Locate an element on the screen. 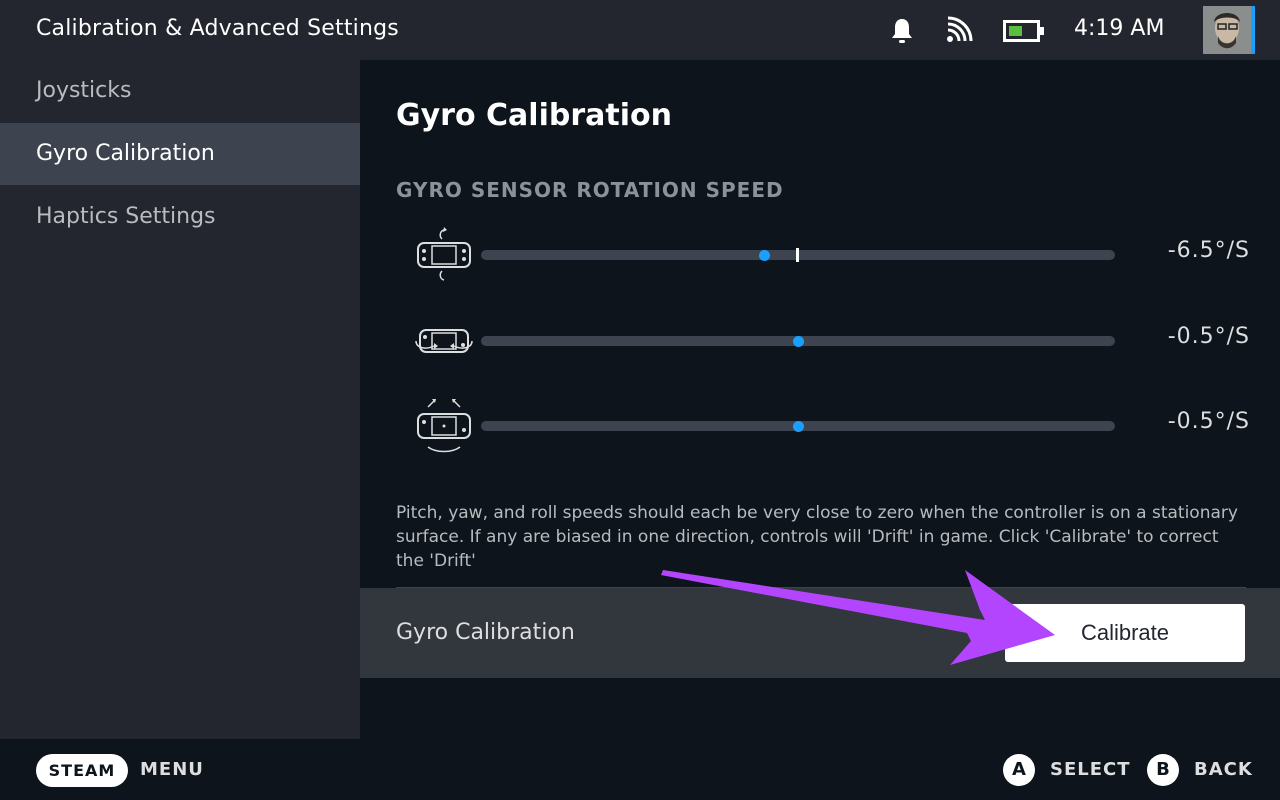 Image resolution: width=1280 pixels, height=800 pixels. sidebar-item-haptics-settings: Haptics Settings is located at coordinates (180, 217).